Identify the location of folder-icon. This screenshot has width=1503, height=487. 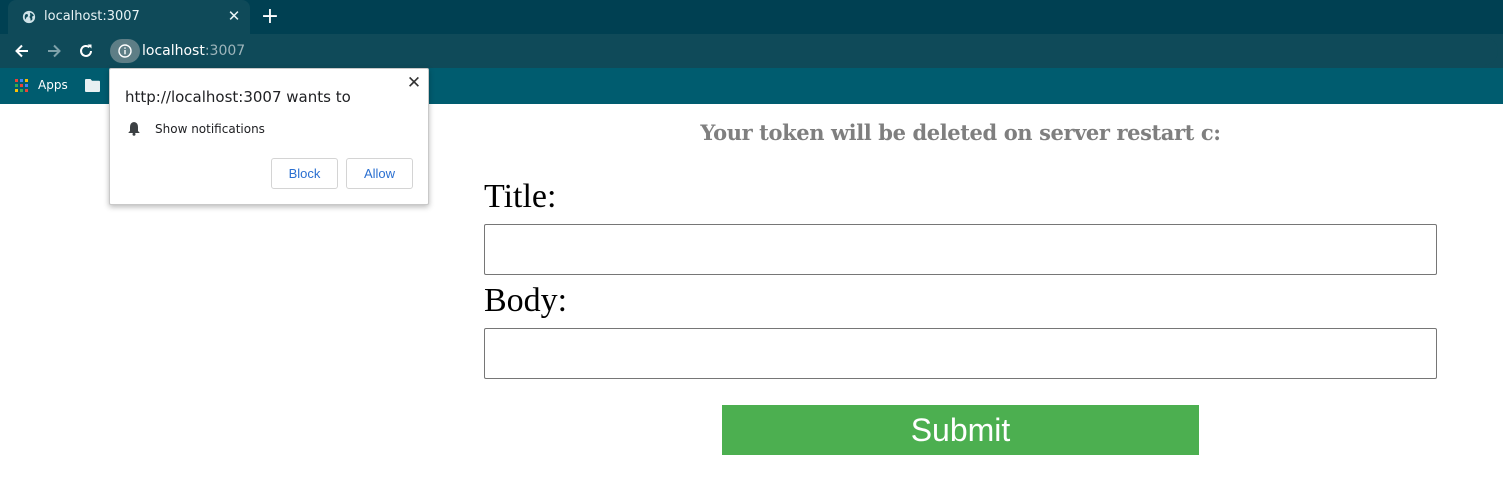
(92, 85).